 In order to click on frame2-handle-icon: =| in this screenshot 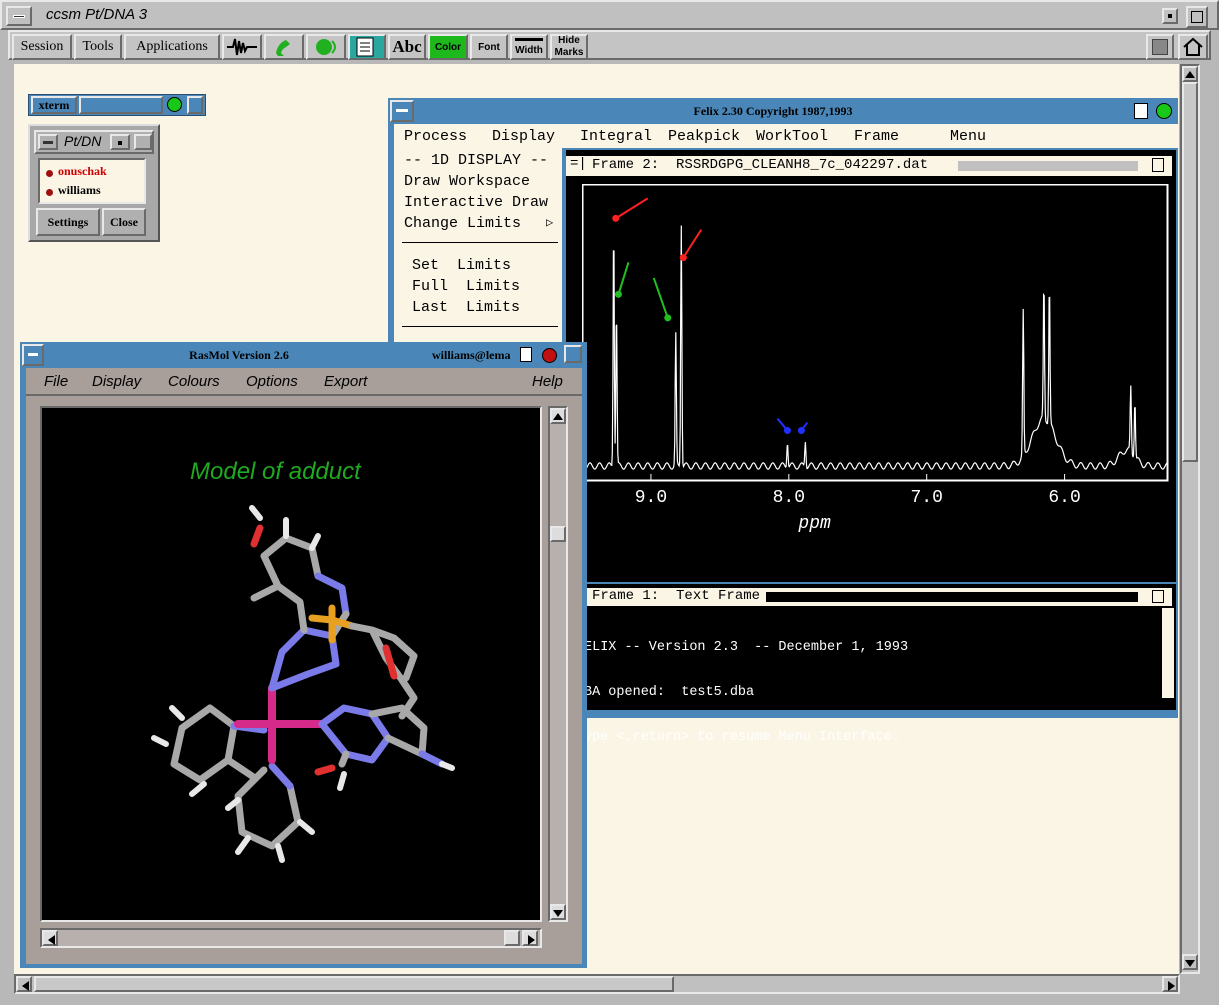, I will do `click(578, 164)`.